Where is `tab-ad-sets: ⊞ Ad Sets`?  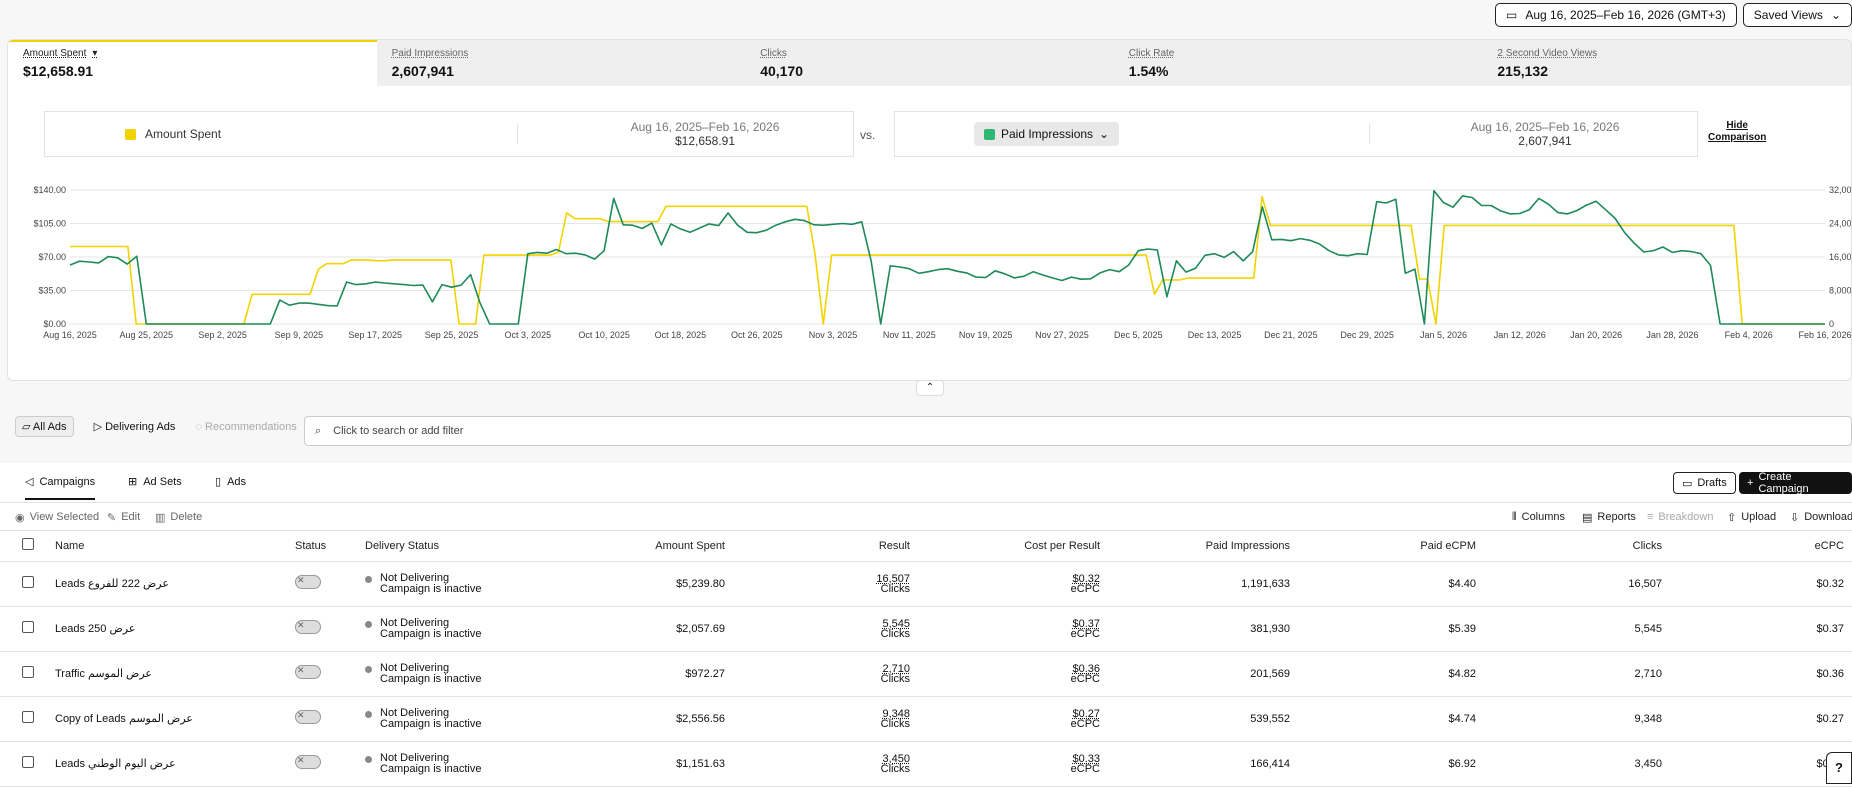 tab-ad-sets: ⊞ Ad Sets is located at coordinates (155, 482).